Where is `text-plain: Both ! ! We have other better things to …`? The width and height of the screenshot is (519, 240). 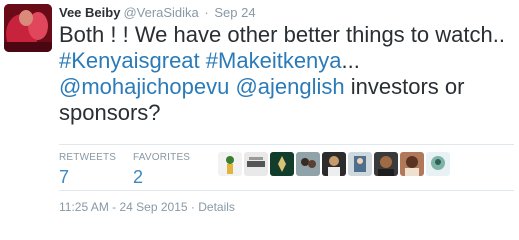
text-plain: Both ! ! We have other better things to … is located at coordinates (282, 34).